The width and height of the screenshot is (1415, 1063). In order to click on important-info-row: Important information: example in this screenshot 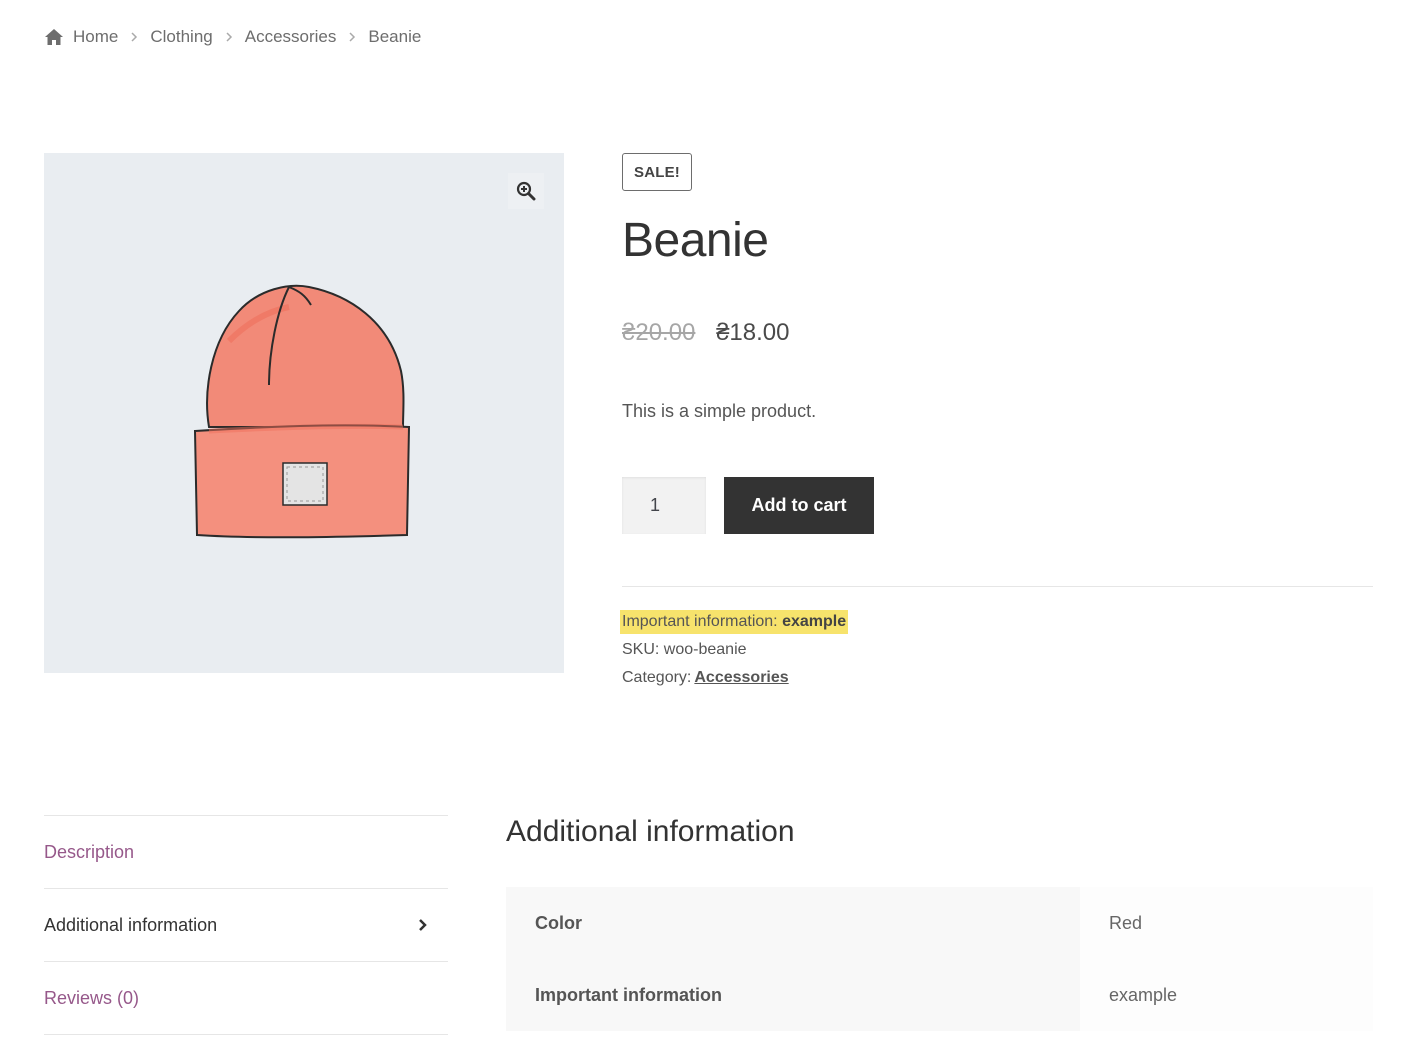, I will do `click(734, 622)`.